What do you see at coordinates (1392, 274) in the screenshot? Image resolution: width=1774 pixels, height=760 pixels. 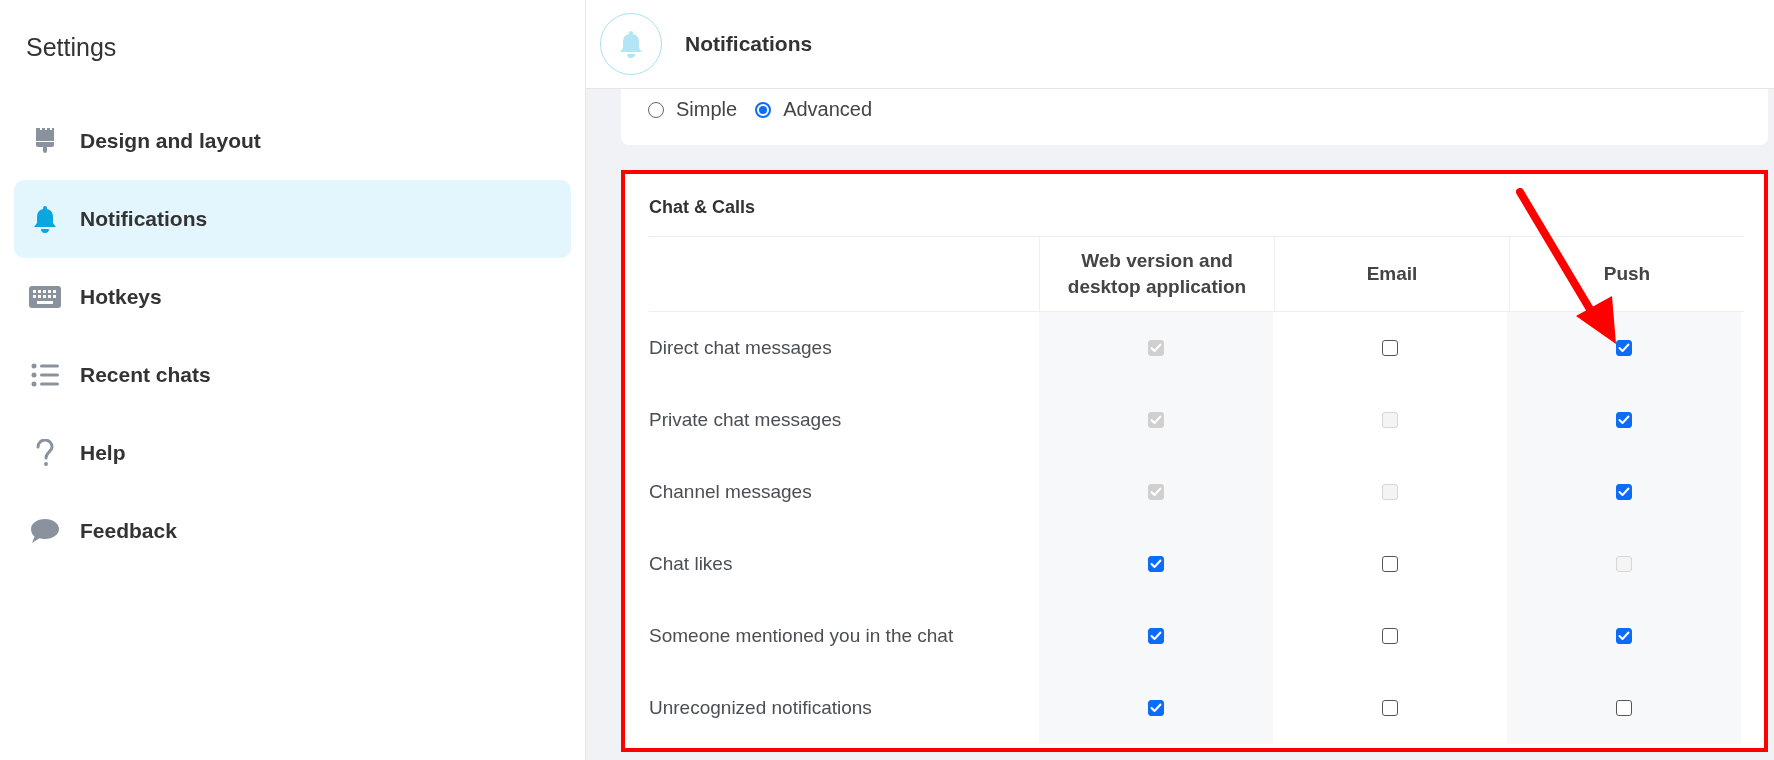 I see `column-header: Email` at bounding box center [1392, 274].